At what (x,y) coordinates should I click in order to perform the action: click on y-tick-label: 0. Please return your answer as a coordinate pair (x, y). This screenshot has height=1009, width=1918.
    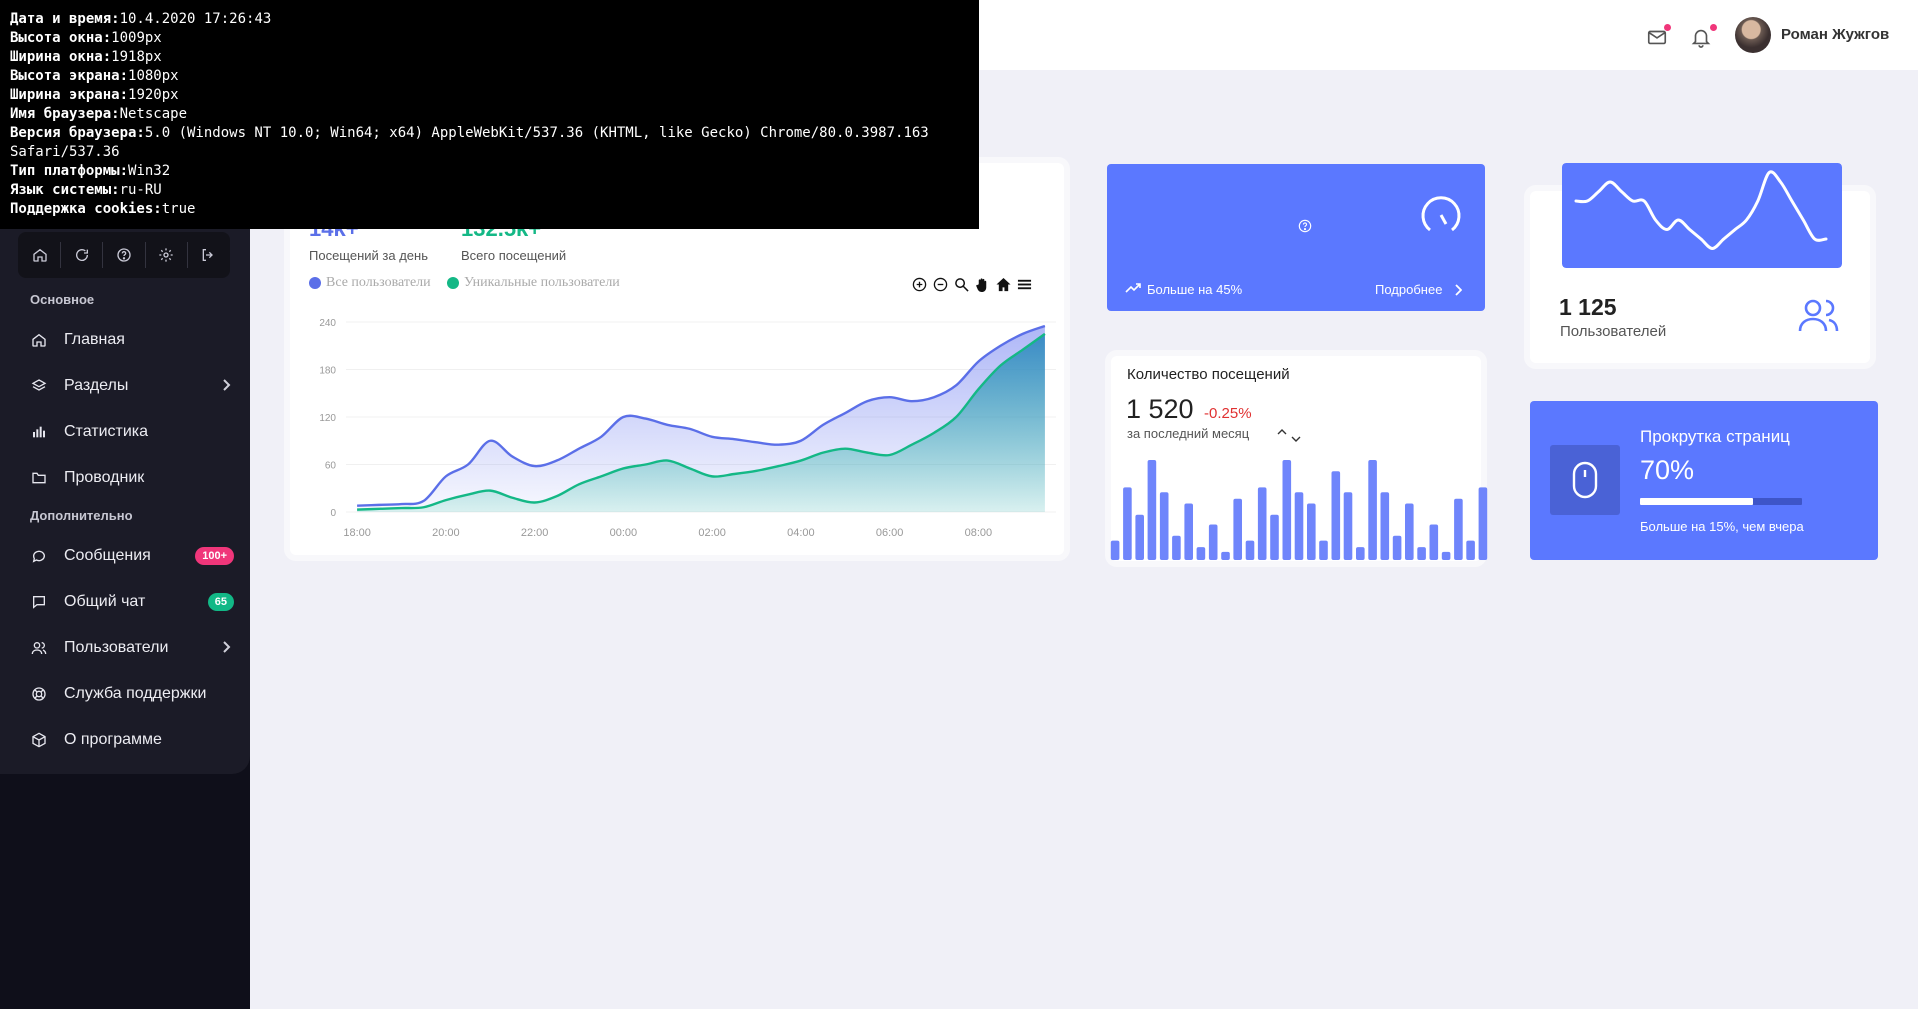
    Looking at the image, I should click on (333, 513).